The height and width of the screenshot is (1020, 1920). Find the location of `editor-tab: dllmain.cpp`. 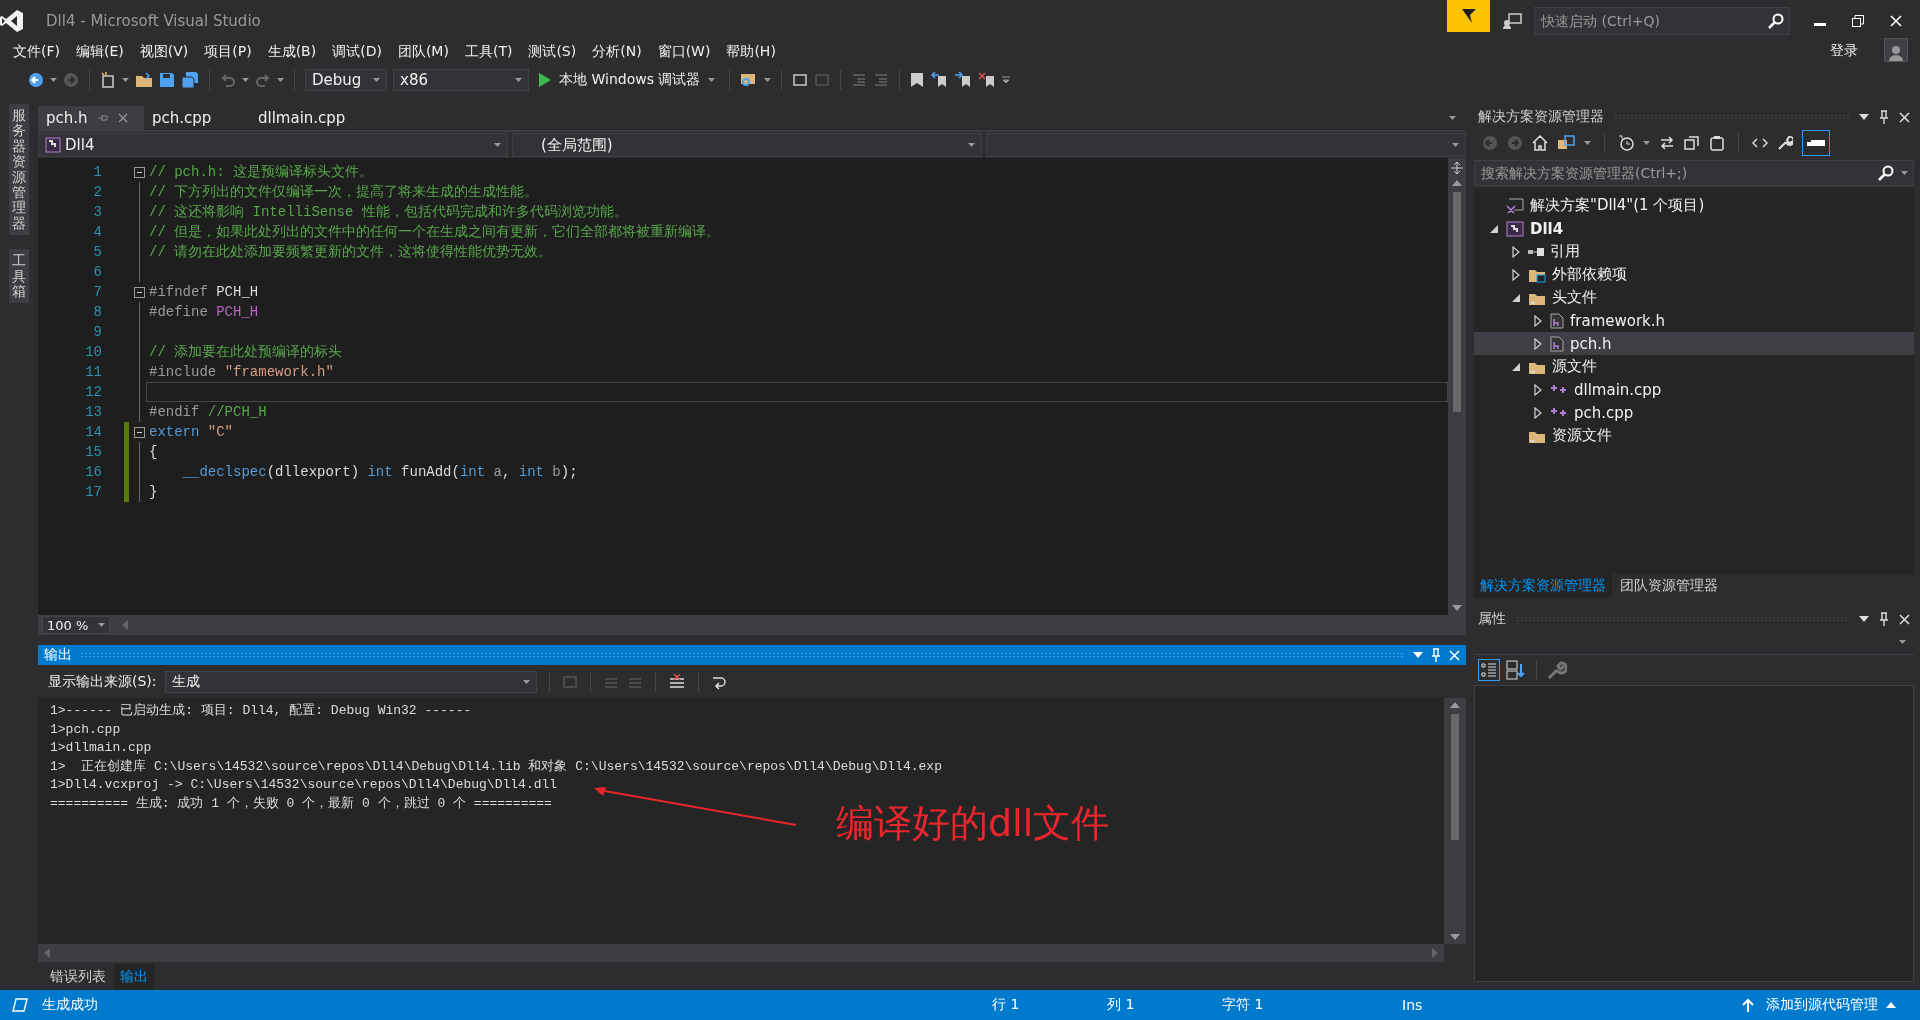

editor-tab: dllmain.cpp is located at coordinates (303, 118).